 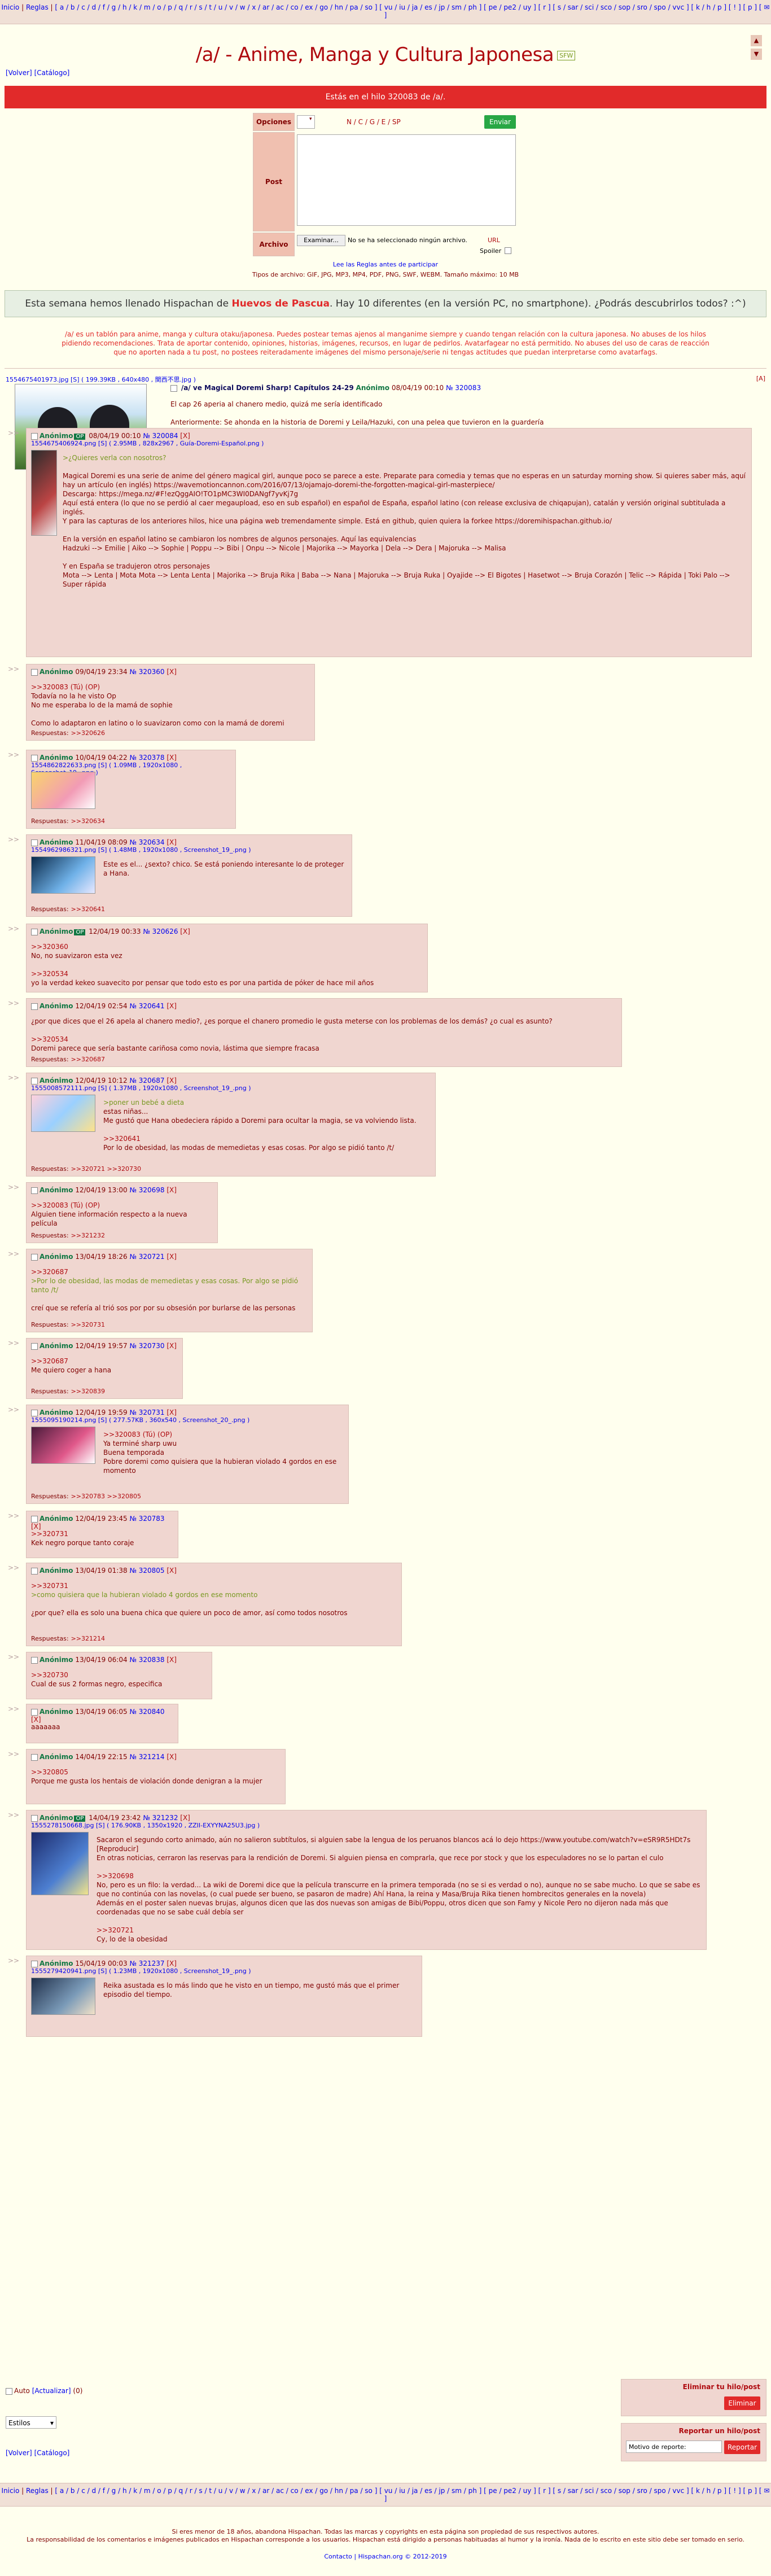 I want to click on reply-body-line: >>320698, so click(x=115, y=1876).